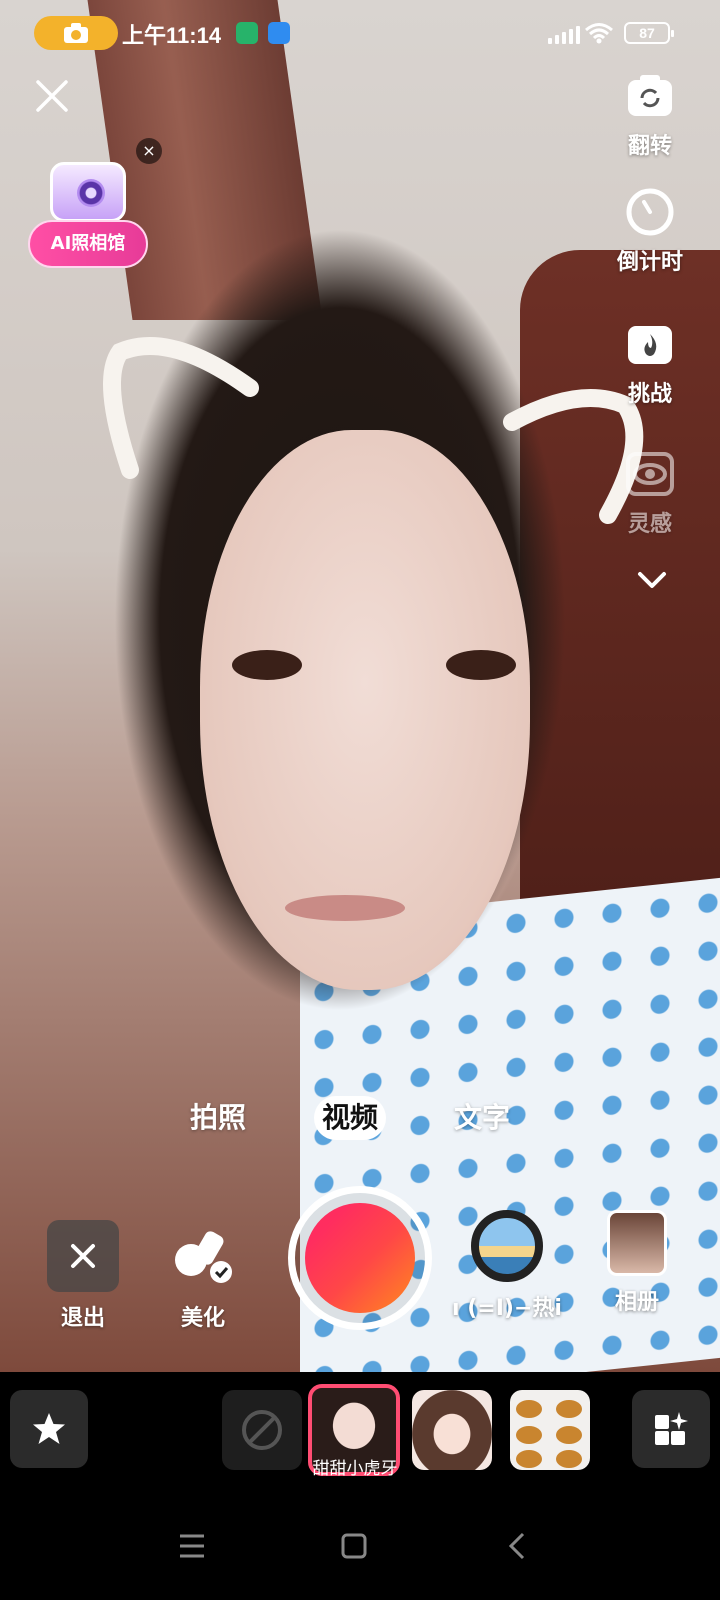 This screenshot has height=1600, width=720. Describe the element at coordinates (650, 212) in the screenshot. I see `timer-icon` at that location.